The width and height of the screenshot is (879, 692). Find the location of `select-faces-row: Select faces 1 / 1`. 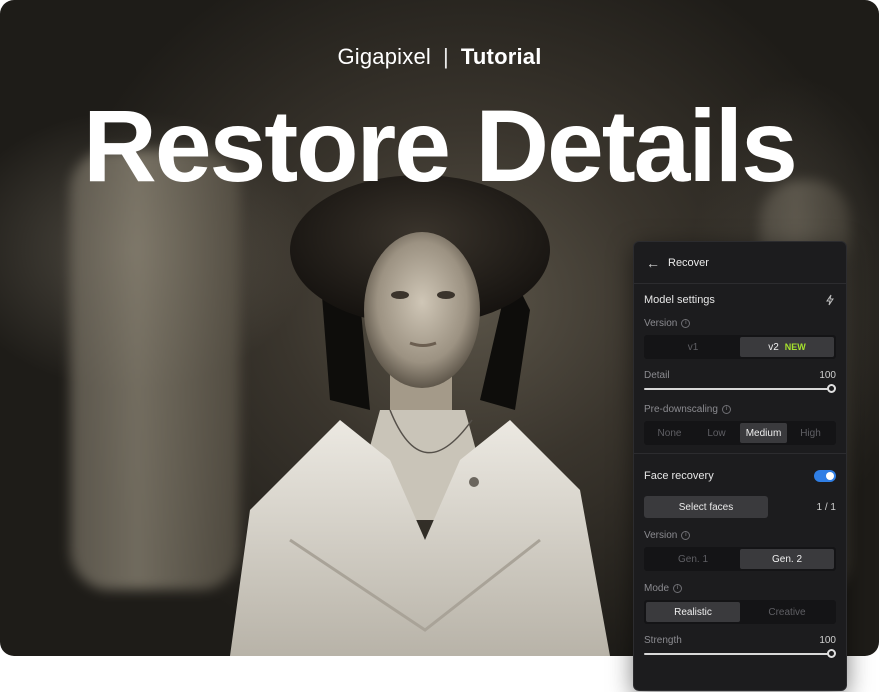

select-faces-row: Select faces 1 / 1 is located at coordinates (740, 507).